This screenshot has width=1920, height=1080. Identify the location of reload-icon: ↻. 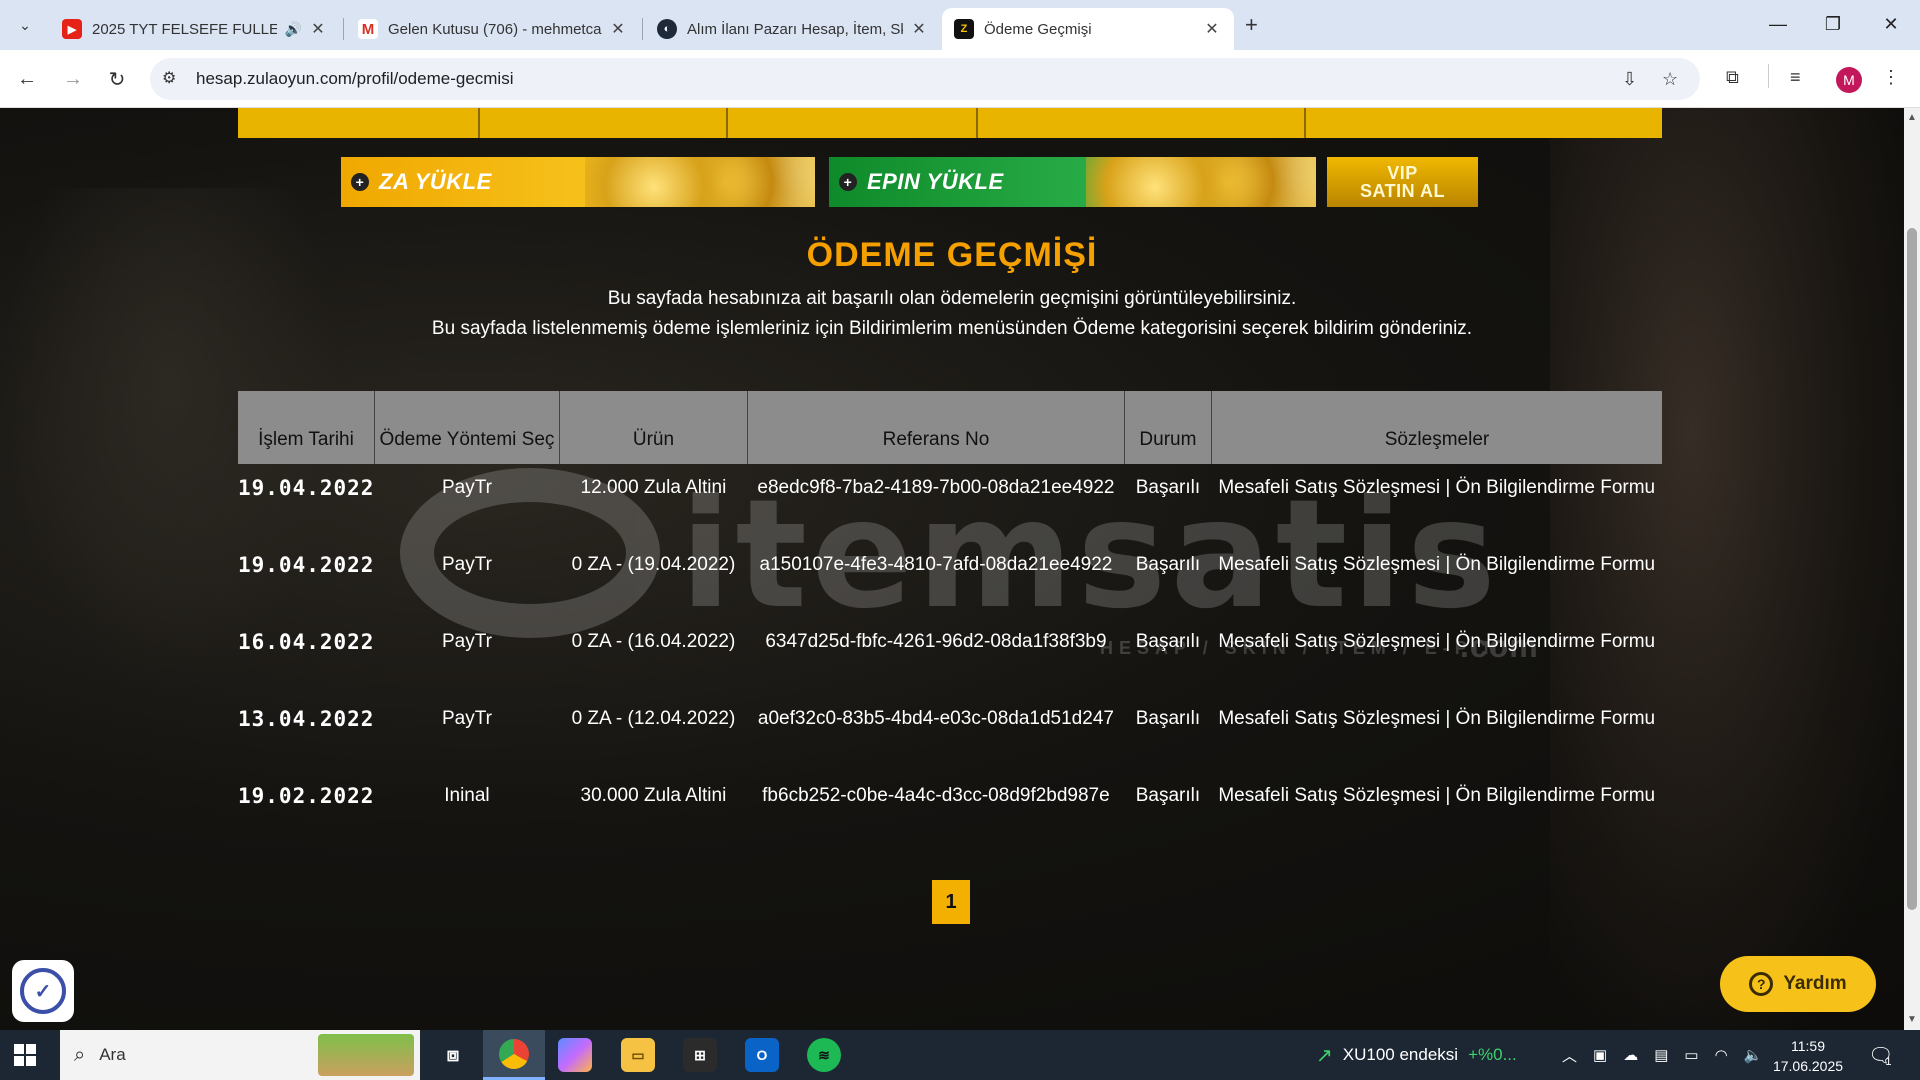
(117, 79).